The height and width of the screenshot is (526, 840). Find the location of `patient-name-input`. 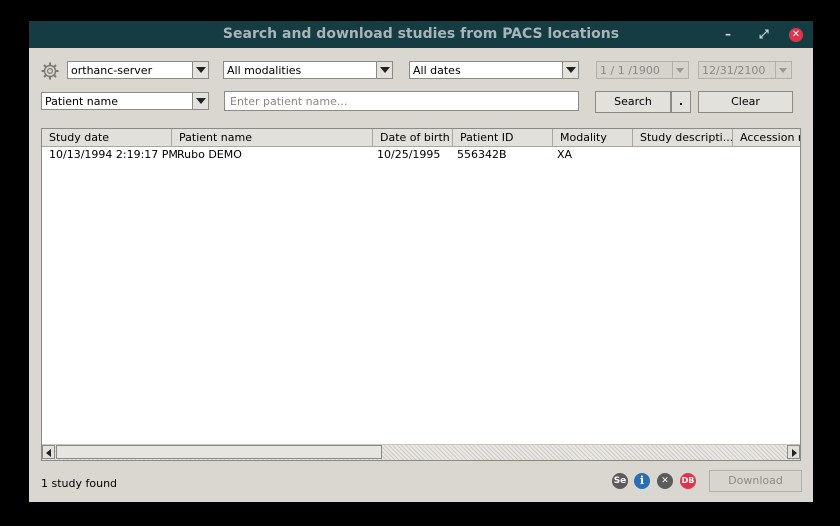

patient-name-input is located at coordinates (401, 101).